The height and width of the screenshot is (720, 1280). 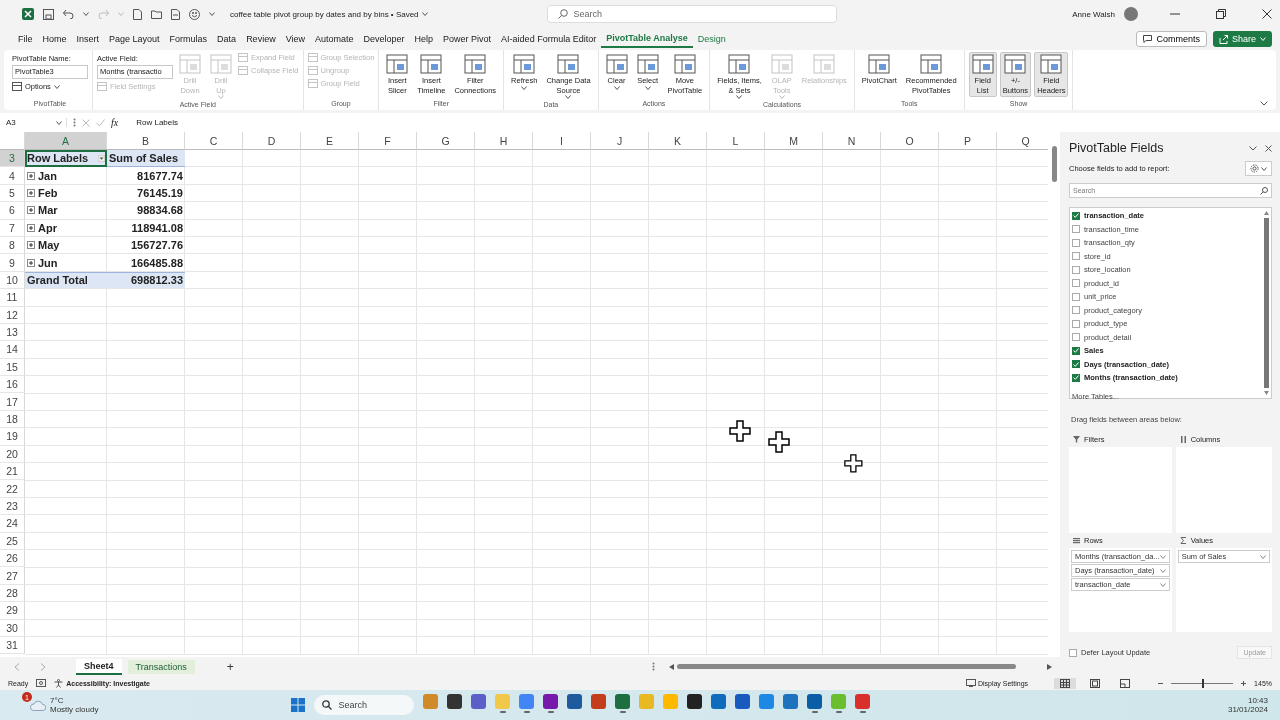 I want to click on column-header: F, so click(x=388, y=141).